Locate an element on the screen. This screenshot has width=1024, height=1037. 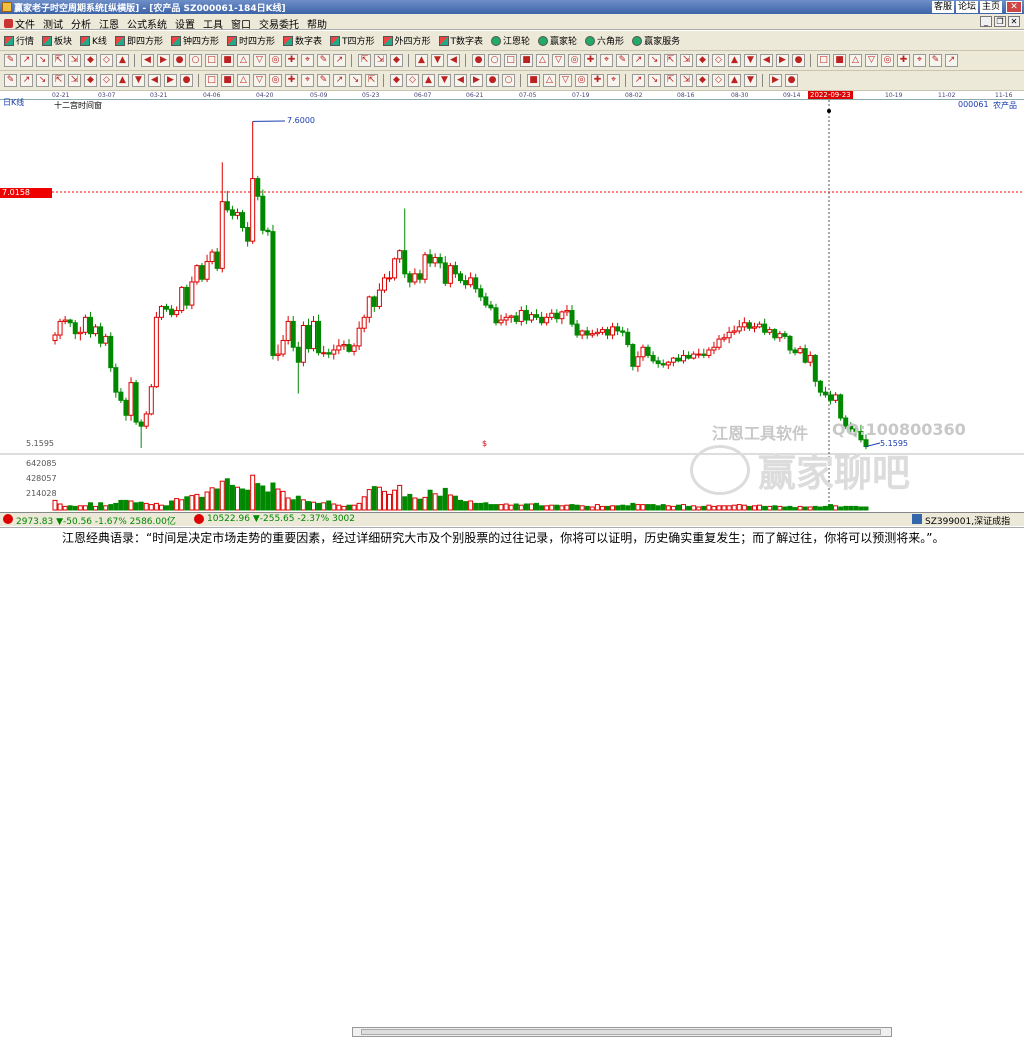
draw-tool-icon-33: □ is located at coordinates (510, 60).